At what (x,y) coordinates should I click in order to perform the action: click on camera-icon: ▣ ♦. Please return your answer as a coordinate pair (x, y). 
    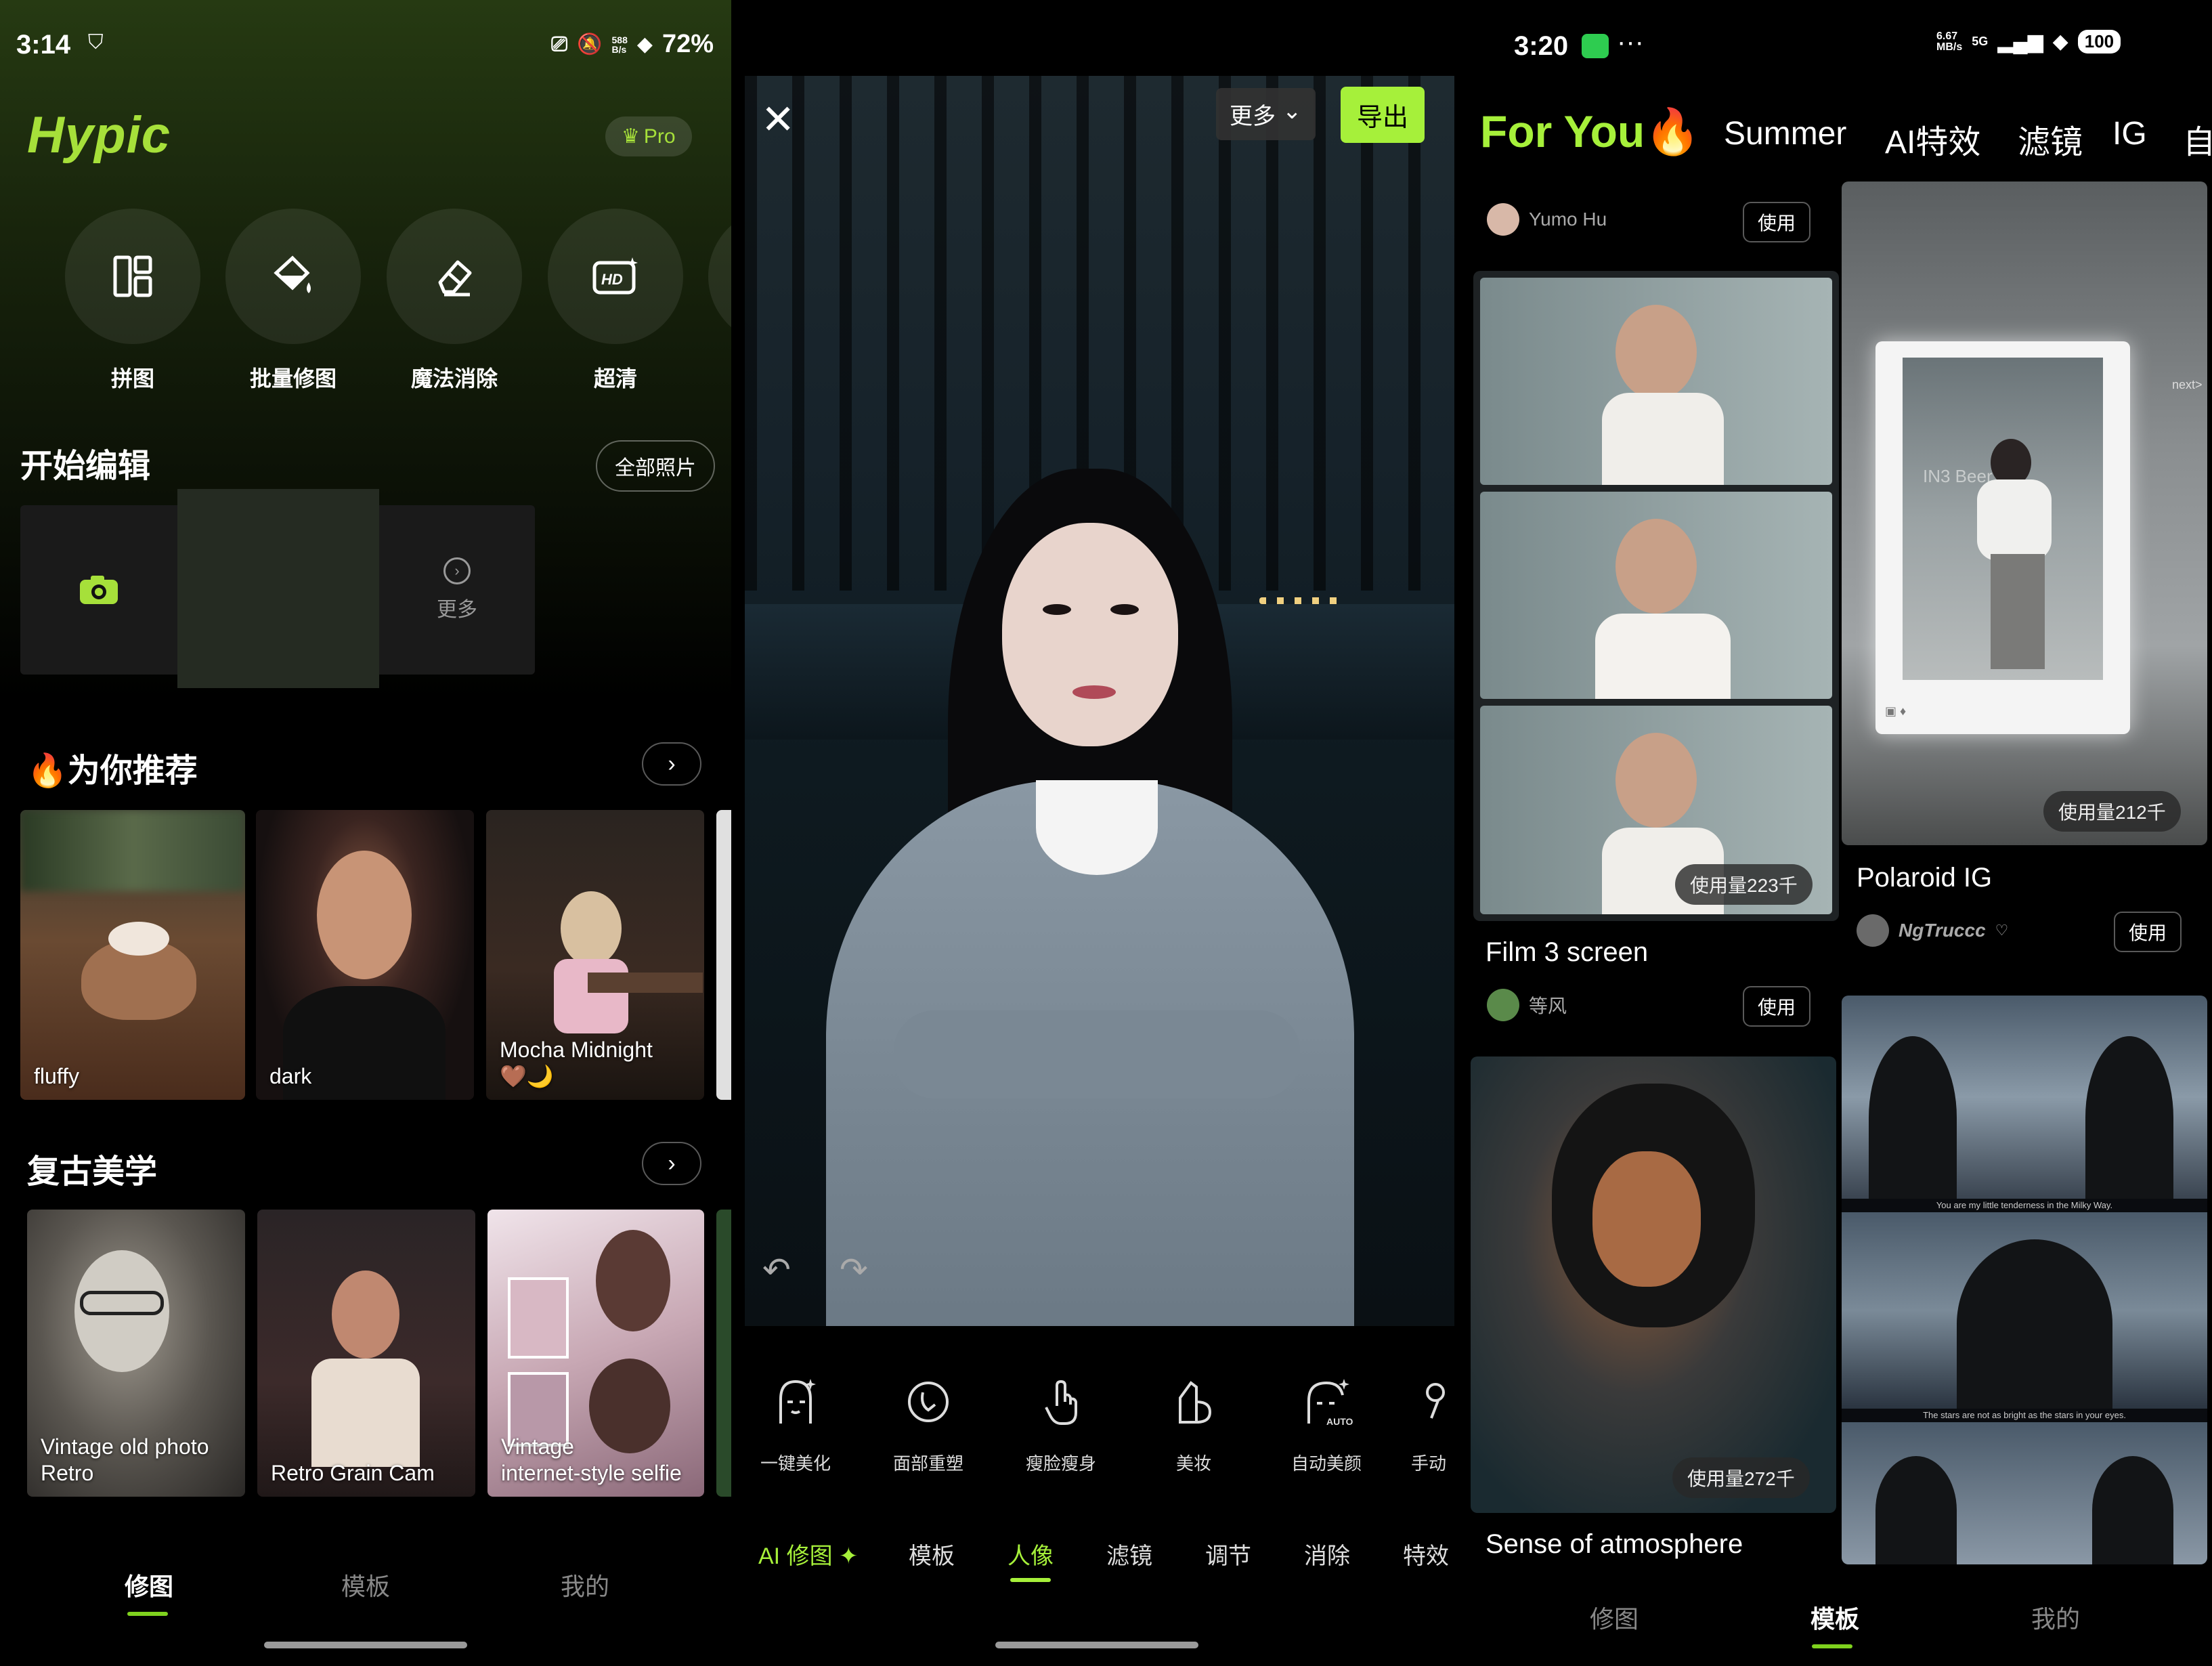
    Looking at the image, I should click on (1896, 711).